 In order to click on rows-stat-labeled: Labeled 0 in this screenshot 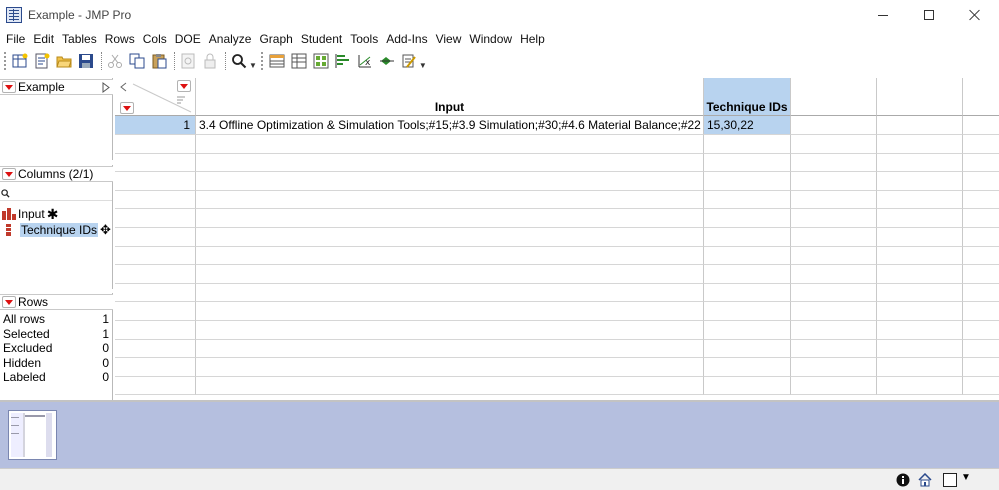, I will do `click(56, 377)`.